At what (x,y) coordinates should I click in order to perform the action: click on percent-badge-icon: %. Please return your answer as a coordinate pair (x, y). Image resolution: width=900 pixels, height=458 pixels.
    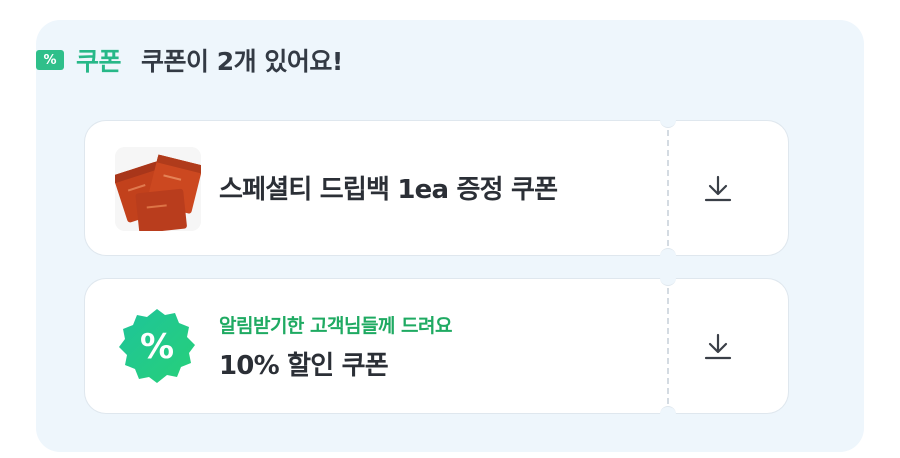
    Looking at the image, I should click on (157, 347).